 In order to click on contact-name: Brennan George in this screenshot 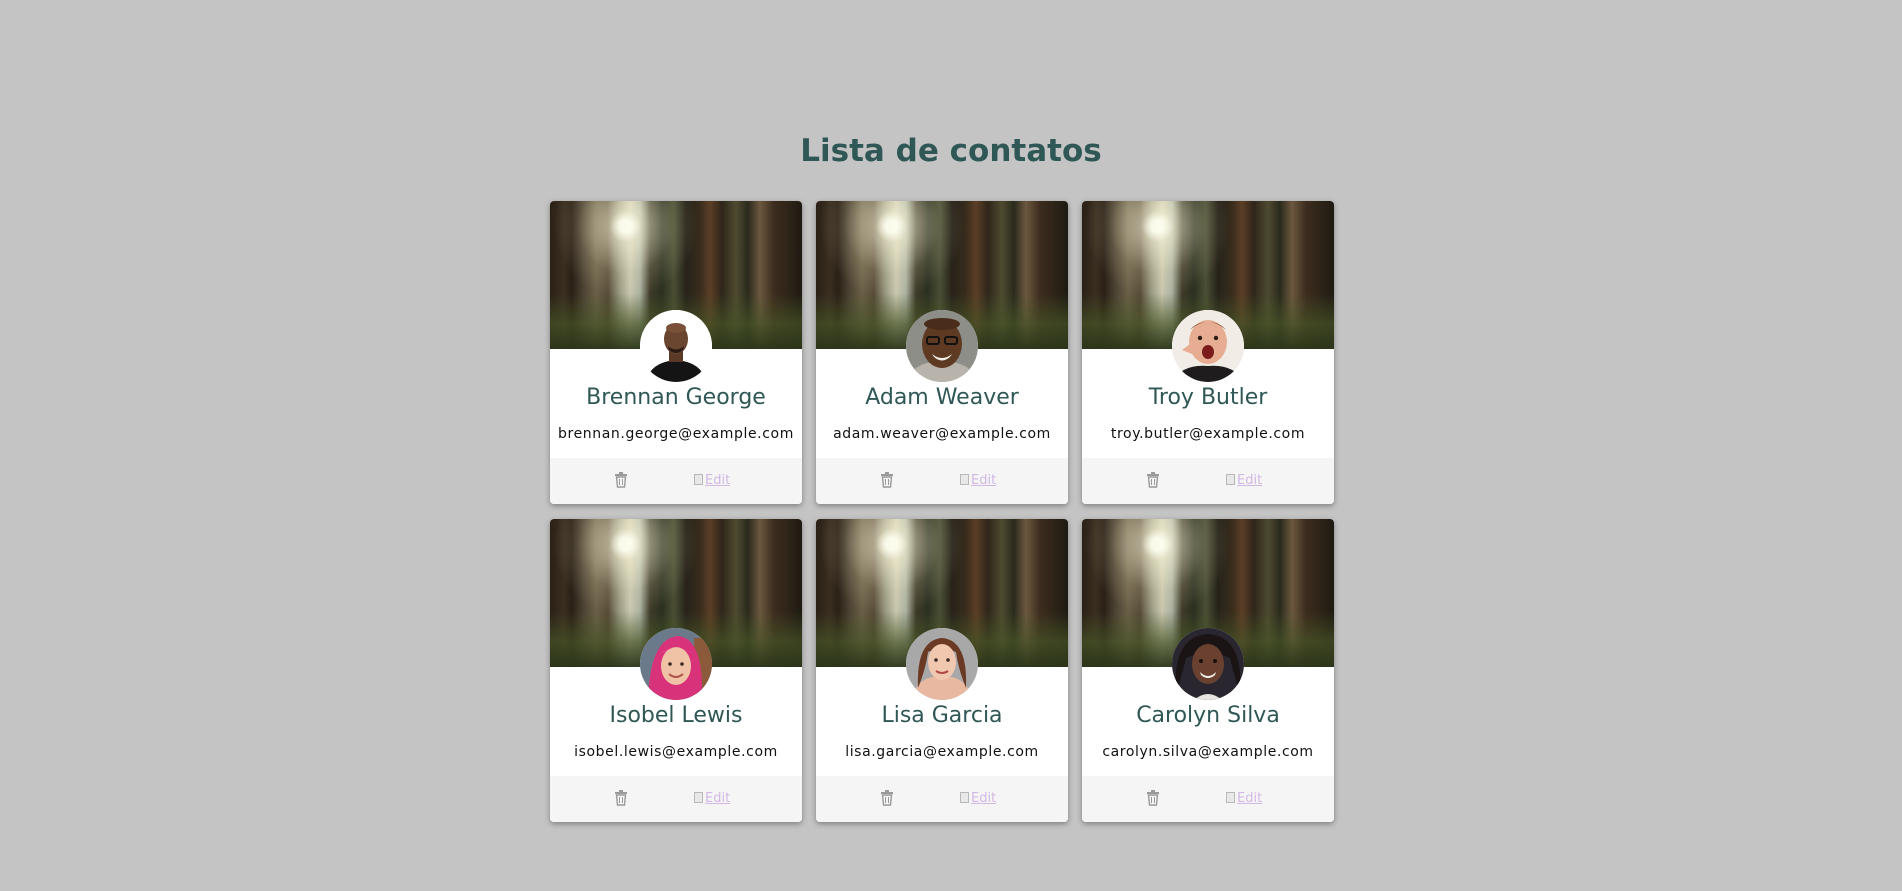, I will do `click(676, 397)`.